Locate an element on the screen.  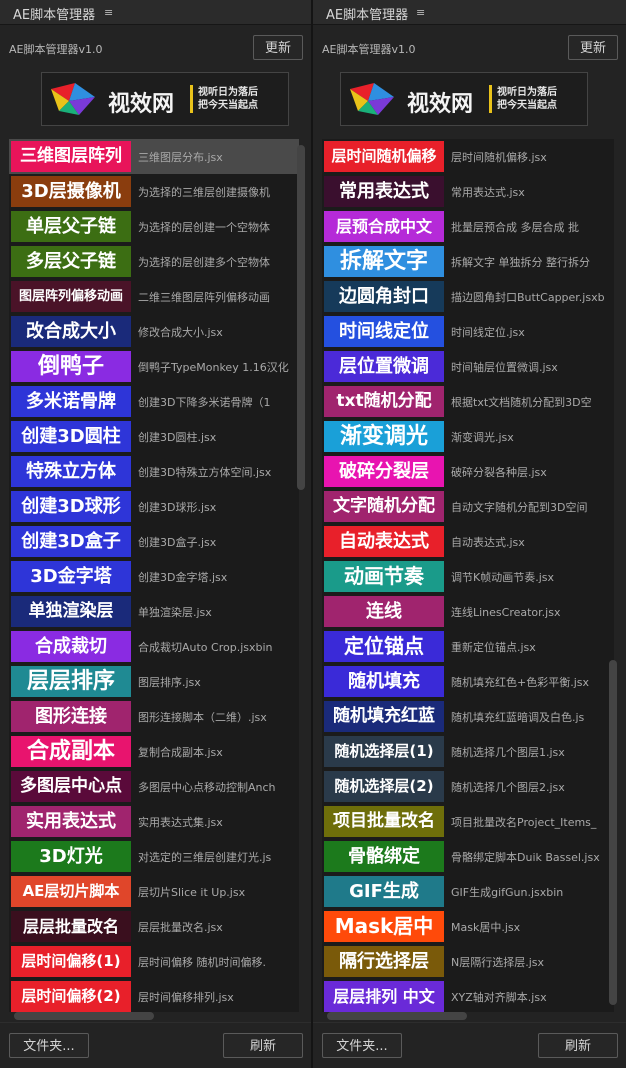
script-row: 合成副本 复制合成副本.jsx is located at coordinates (154, 751).